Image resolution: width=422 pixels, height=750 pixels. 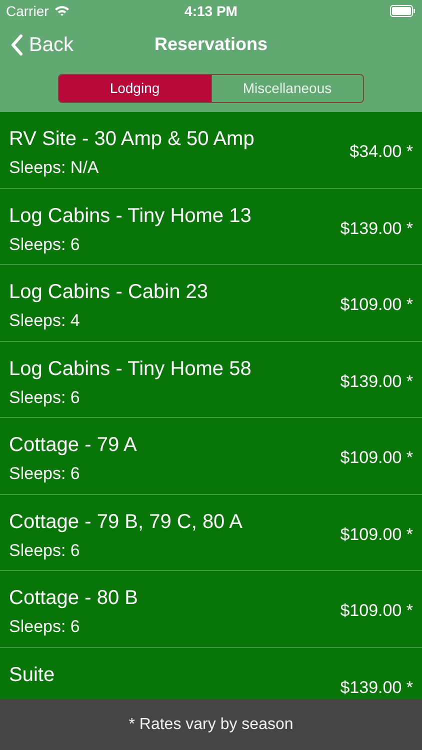 I want to click on row-title: Cottage - 80 B, so click(x=74, y=598).